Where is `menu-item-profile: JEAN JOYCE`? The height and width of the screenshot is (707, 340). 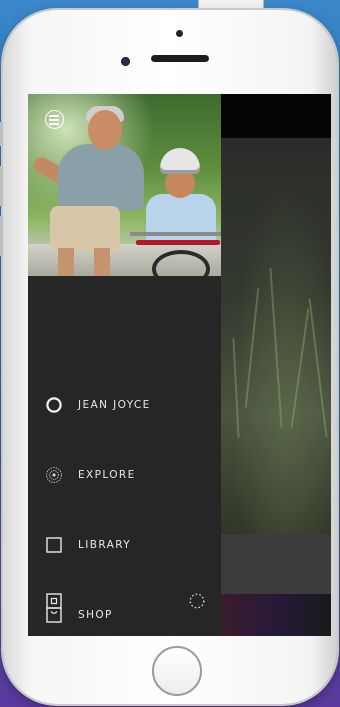
menu-item-profile: JEAN JOYCE is located at coordinates (124, 405).